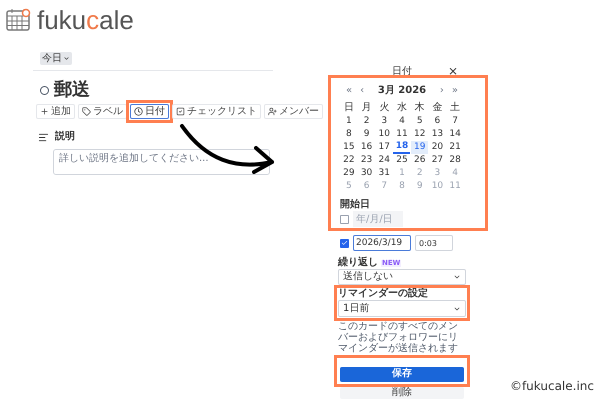 The image size is (600, 400). I want to click on weekday-label: 土, so click(455, 108).